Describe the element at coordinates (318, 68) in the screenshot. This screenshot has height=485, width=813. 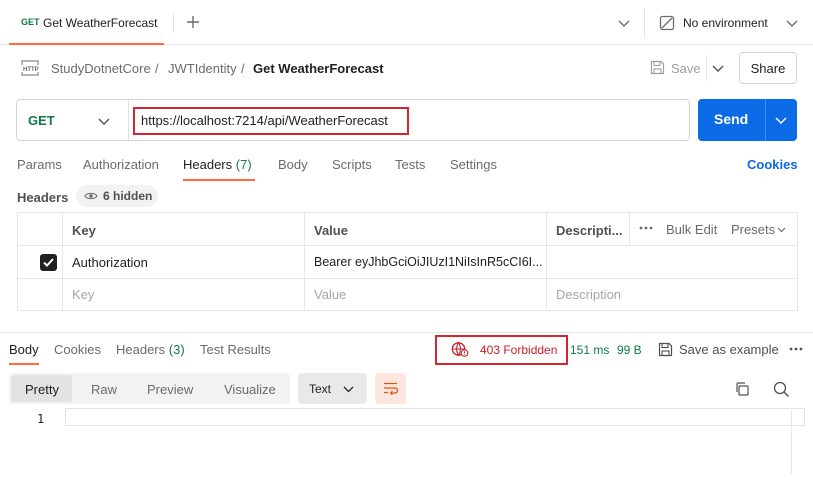
I see `breadcrumb-current: Get WeatherForecast` at that location.